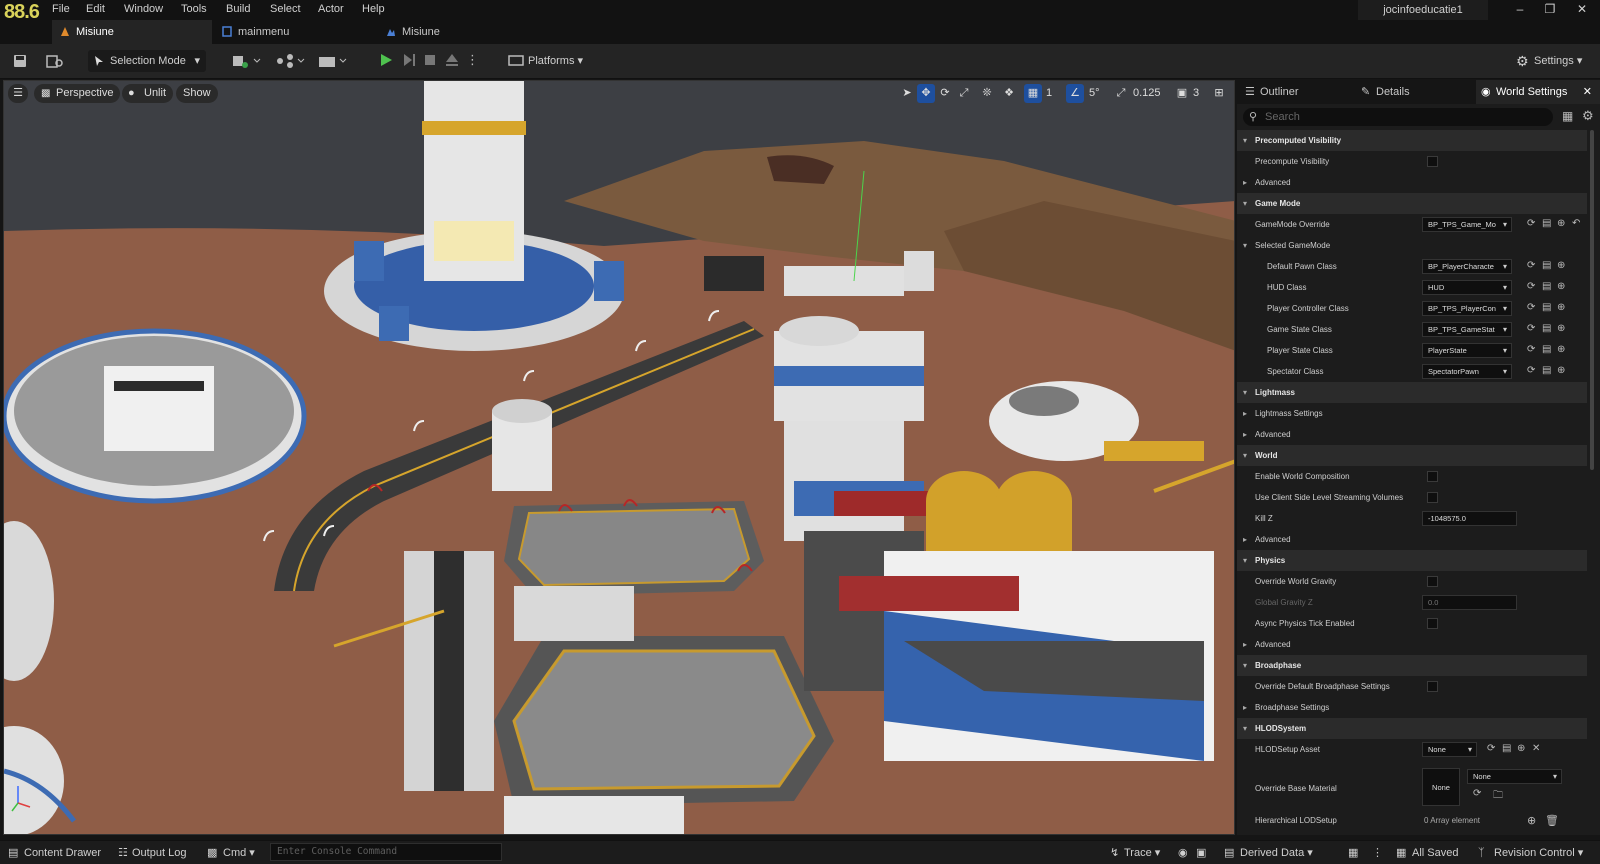 The width and height of the screenshot is (1600, 864). What do you see at coordinates (1280, 728) in the screenshot?
I see `category-label: HLODSystem` at bounding box center [1280, 728].